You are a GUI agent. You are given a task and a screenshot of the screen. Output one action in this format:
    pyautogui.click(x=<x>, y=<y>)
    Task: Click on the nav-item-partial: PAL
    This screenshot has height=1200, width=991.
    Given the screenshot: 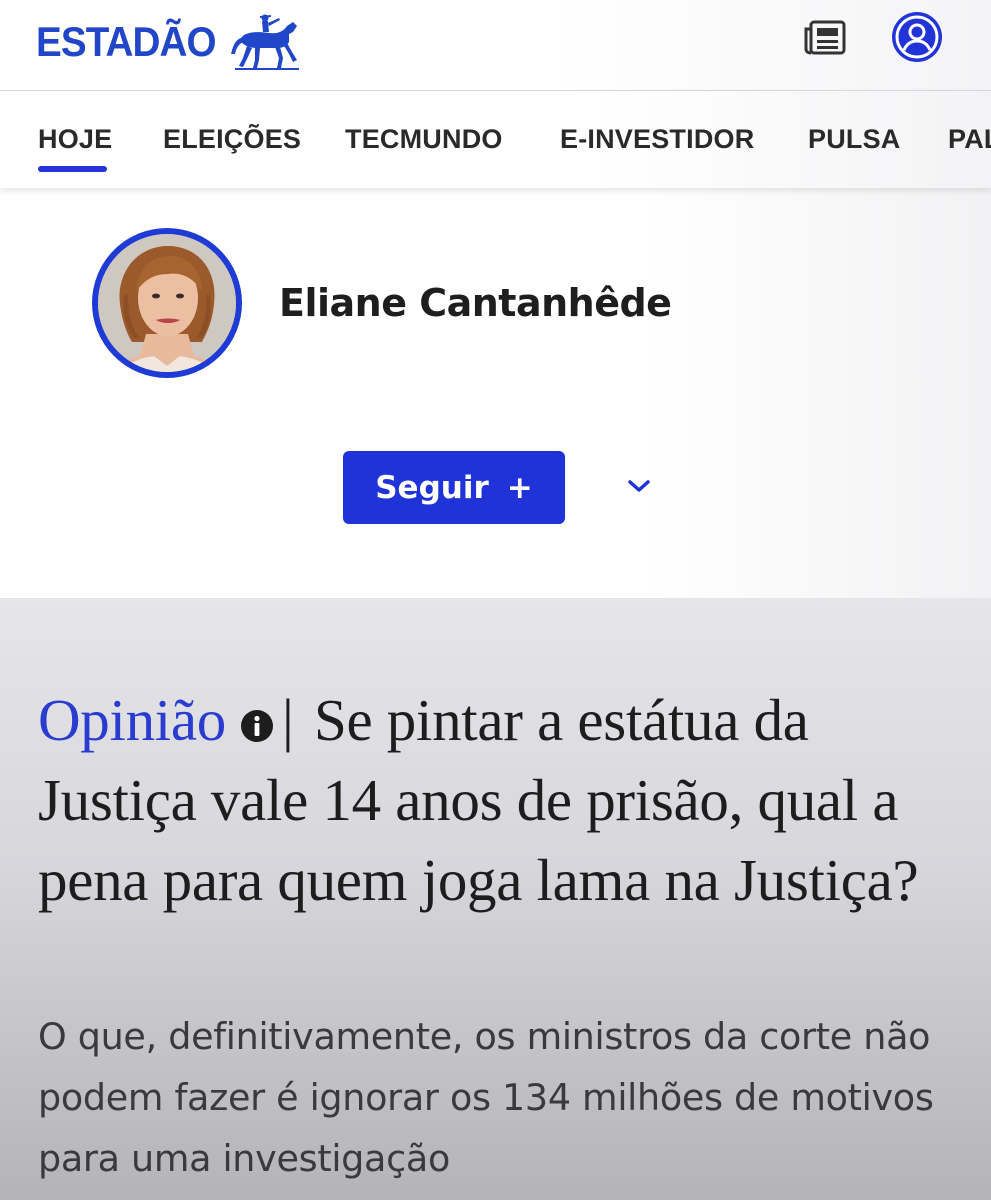 What is the action you would take?
    pyautogui.click(x=969, y=139)
    